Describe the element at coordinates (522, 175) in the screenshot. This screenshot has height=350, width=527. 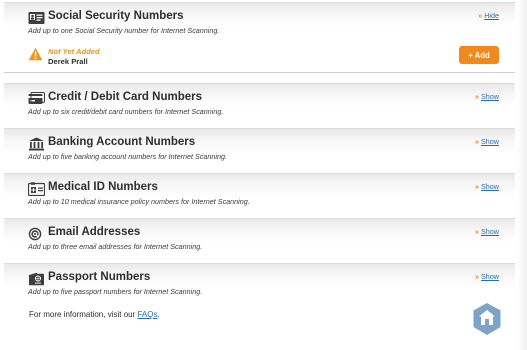
I see `page-edge-shadow` at that location.